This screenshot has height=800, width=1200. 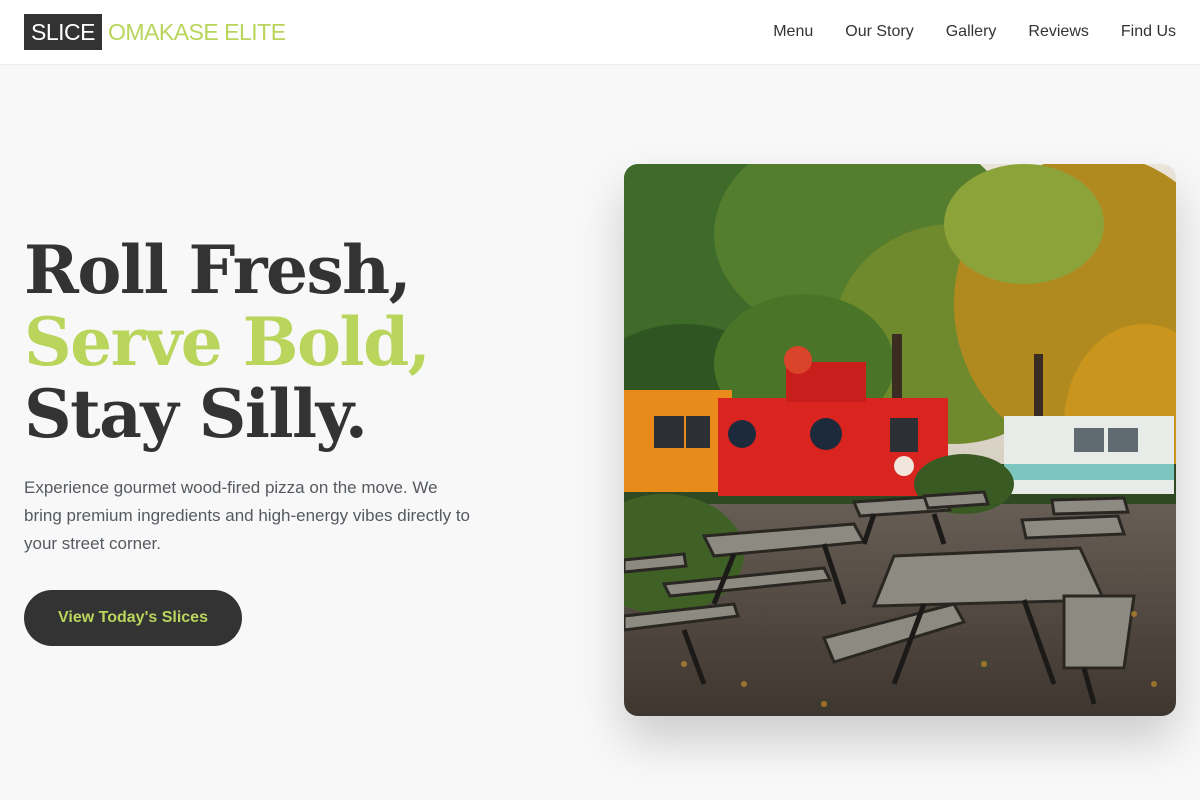 I want to click on nav-link-our-story: Our Story, so click(x=879, y=32).